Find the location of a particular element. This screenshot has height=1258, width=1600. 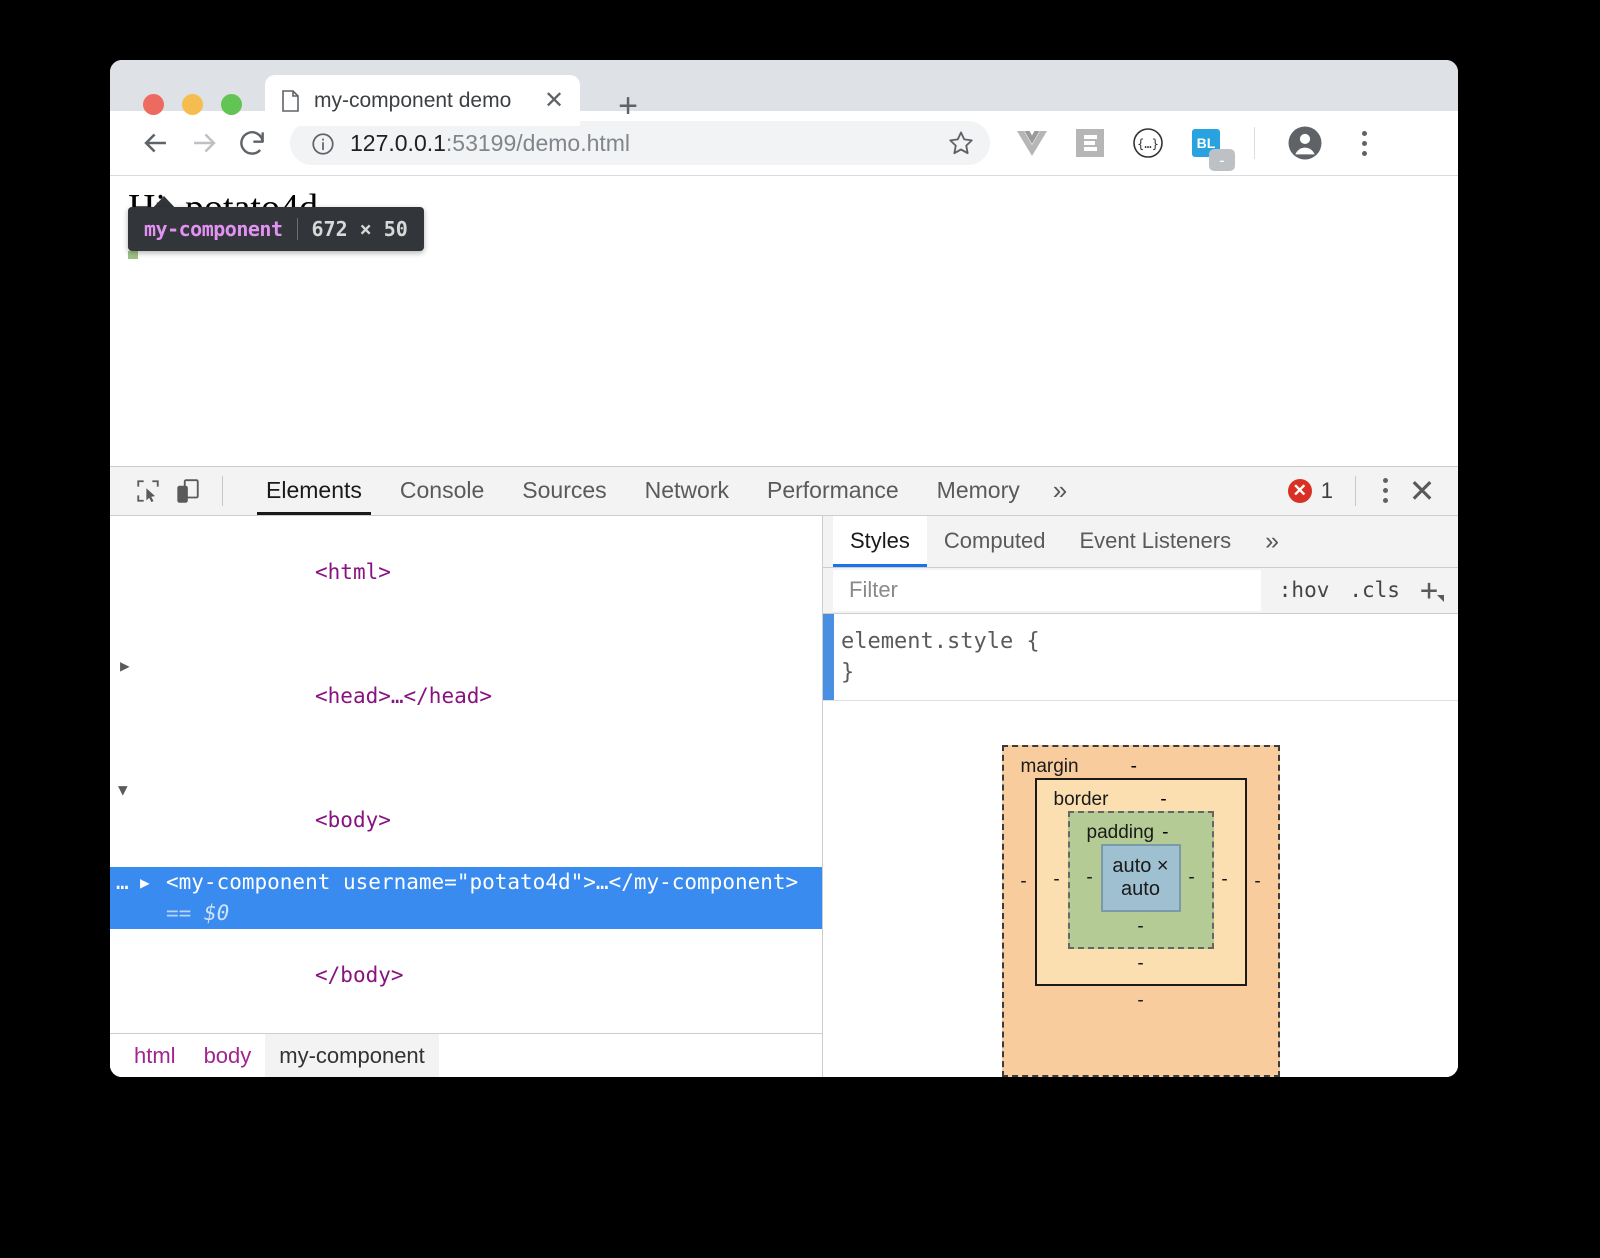

window-traffic-lights is located at coordinates (192, 104).